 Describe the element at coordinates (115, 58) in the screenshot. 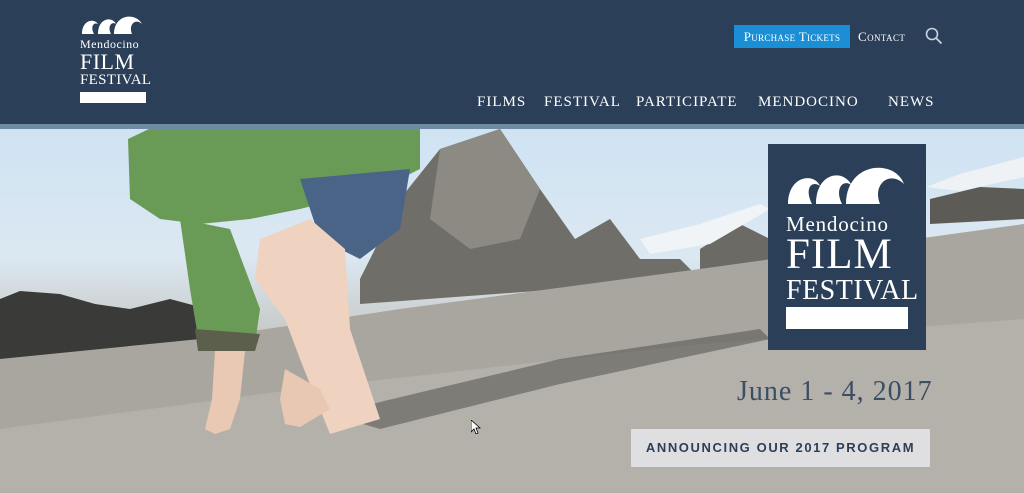

I see `site-logo: Mendocino FILM FESTIVAL` at that location.